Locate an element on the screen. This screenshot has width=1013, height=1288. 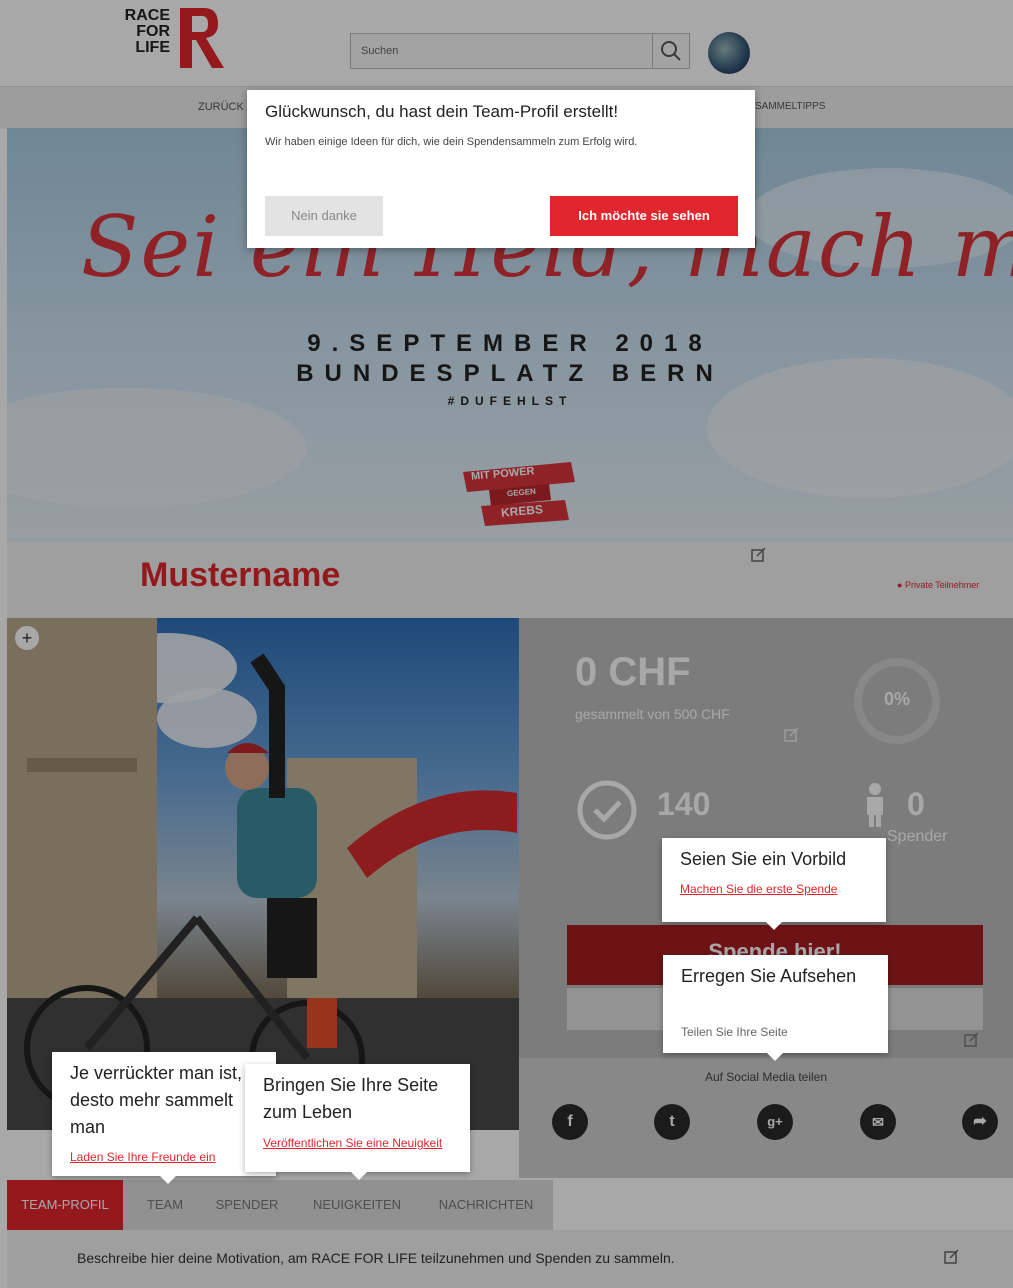
tip-title-bring-to-life: Bringen Sie Ihre Seite zum Leben is located at coordinates (351, 1098).